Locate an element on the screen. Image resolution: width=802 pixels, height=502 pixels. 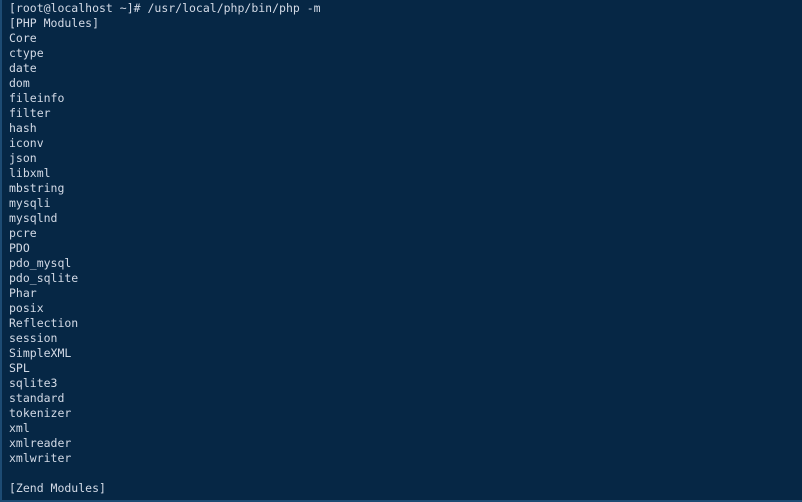
module-name: dom is located at coordinates (19, 83).